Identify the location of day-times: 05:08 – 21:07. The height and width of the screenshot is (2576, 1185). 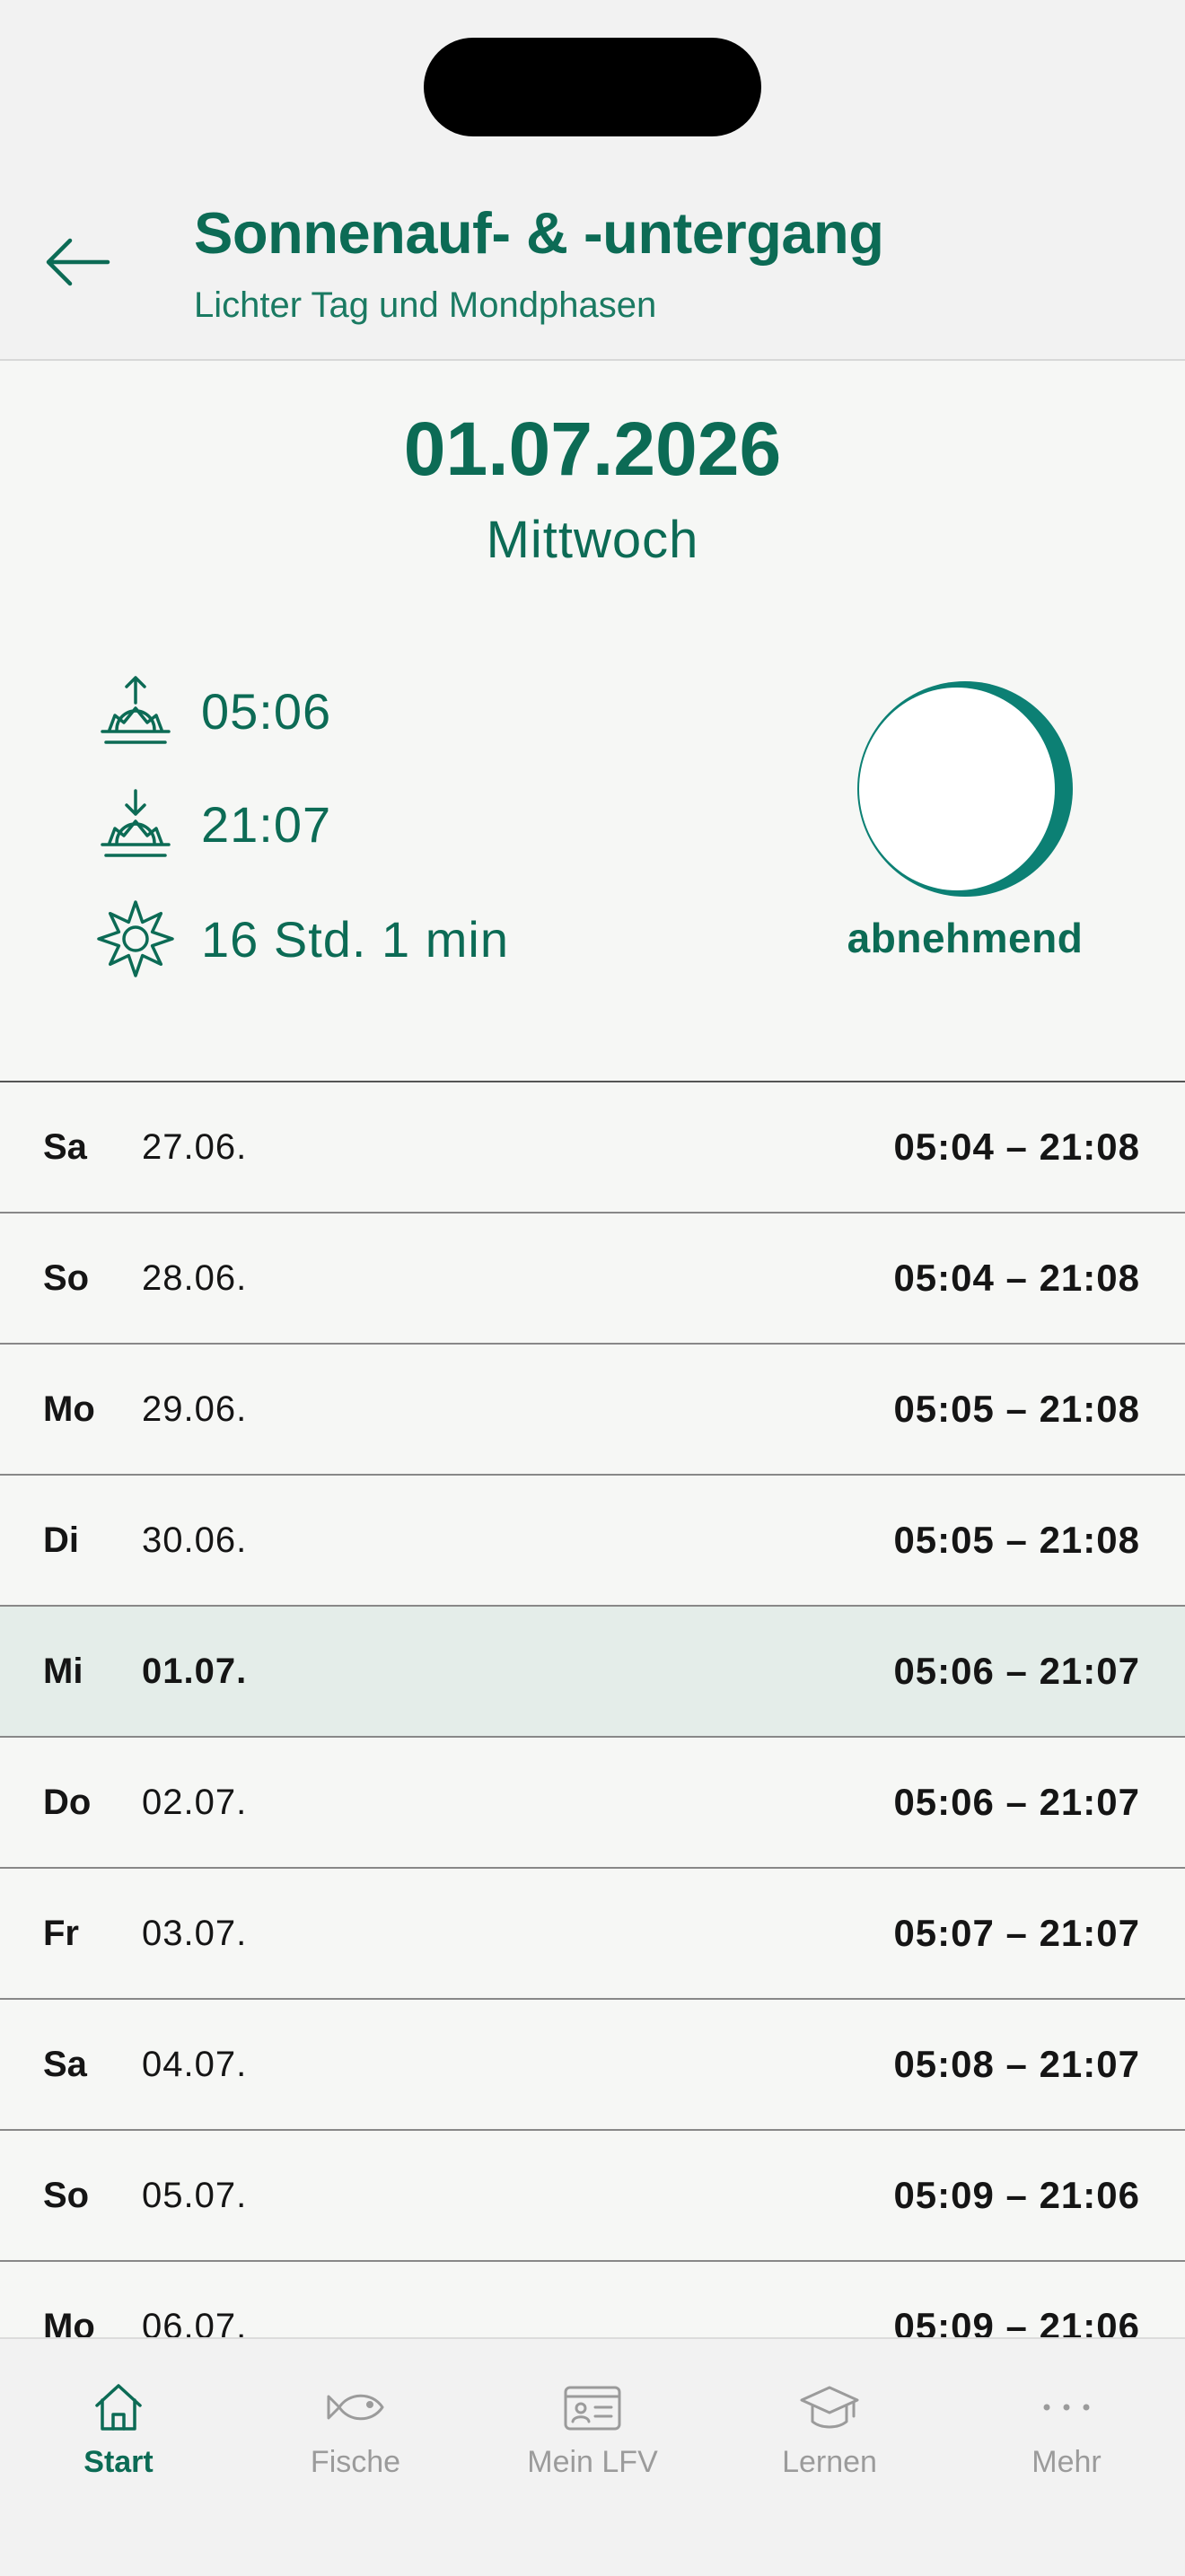
(1016, 2064).